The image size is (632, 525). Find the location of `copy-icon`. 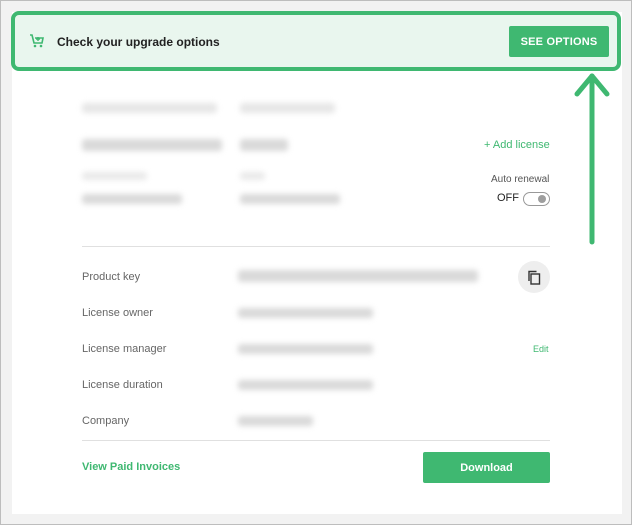

copy-icon is located at coordinates (534, 277).